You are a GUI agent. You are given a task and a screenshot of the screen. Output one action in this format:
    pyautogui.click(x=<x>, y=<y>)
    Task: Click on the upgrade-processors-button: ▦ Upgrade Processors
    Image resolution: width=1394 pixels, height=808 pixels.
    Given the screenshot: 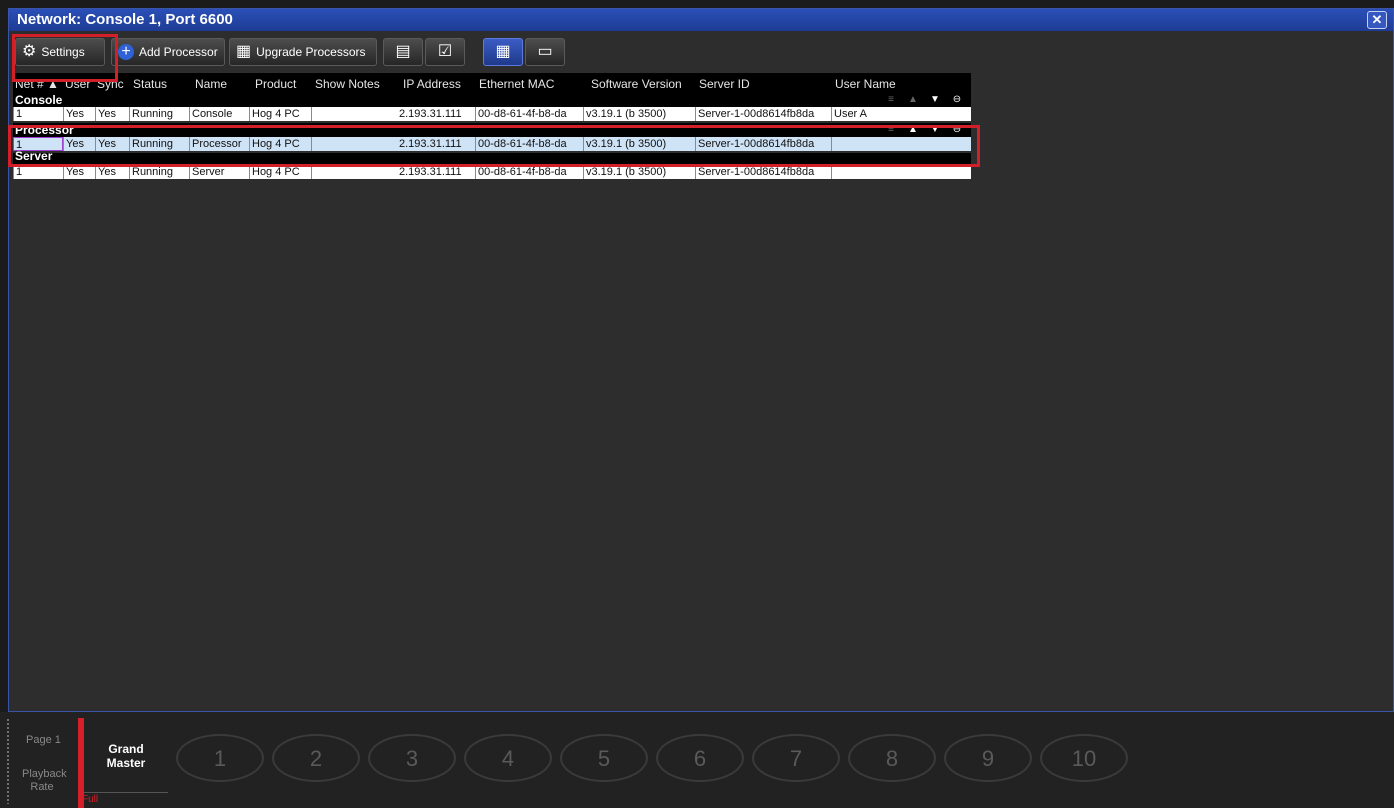 What is the action you would take?
    pyautogui.click(x=303, y=52)
    